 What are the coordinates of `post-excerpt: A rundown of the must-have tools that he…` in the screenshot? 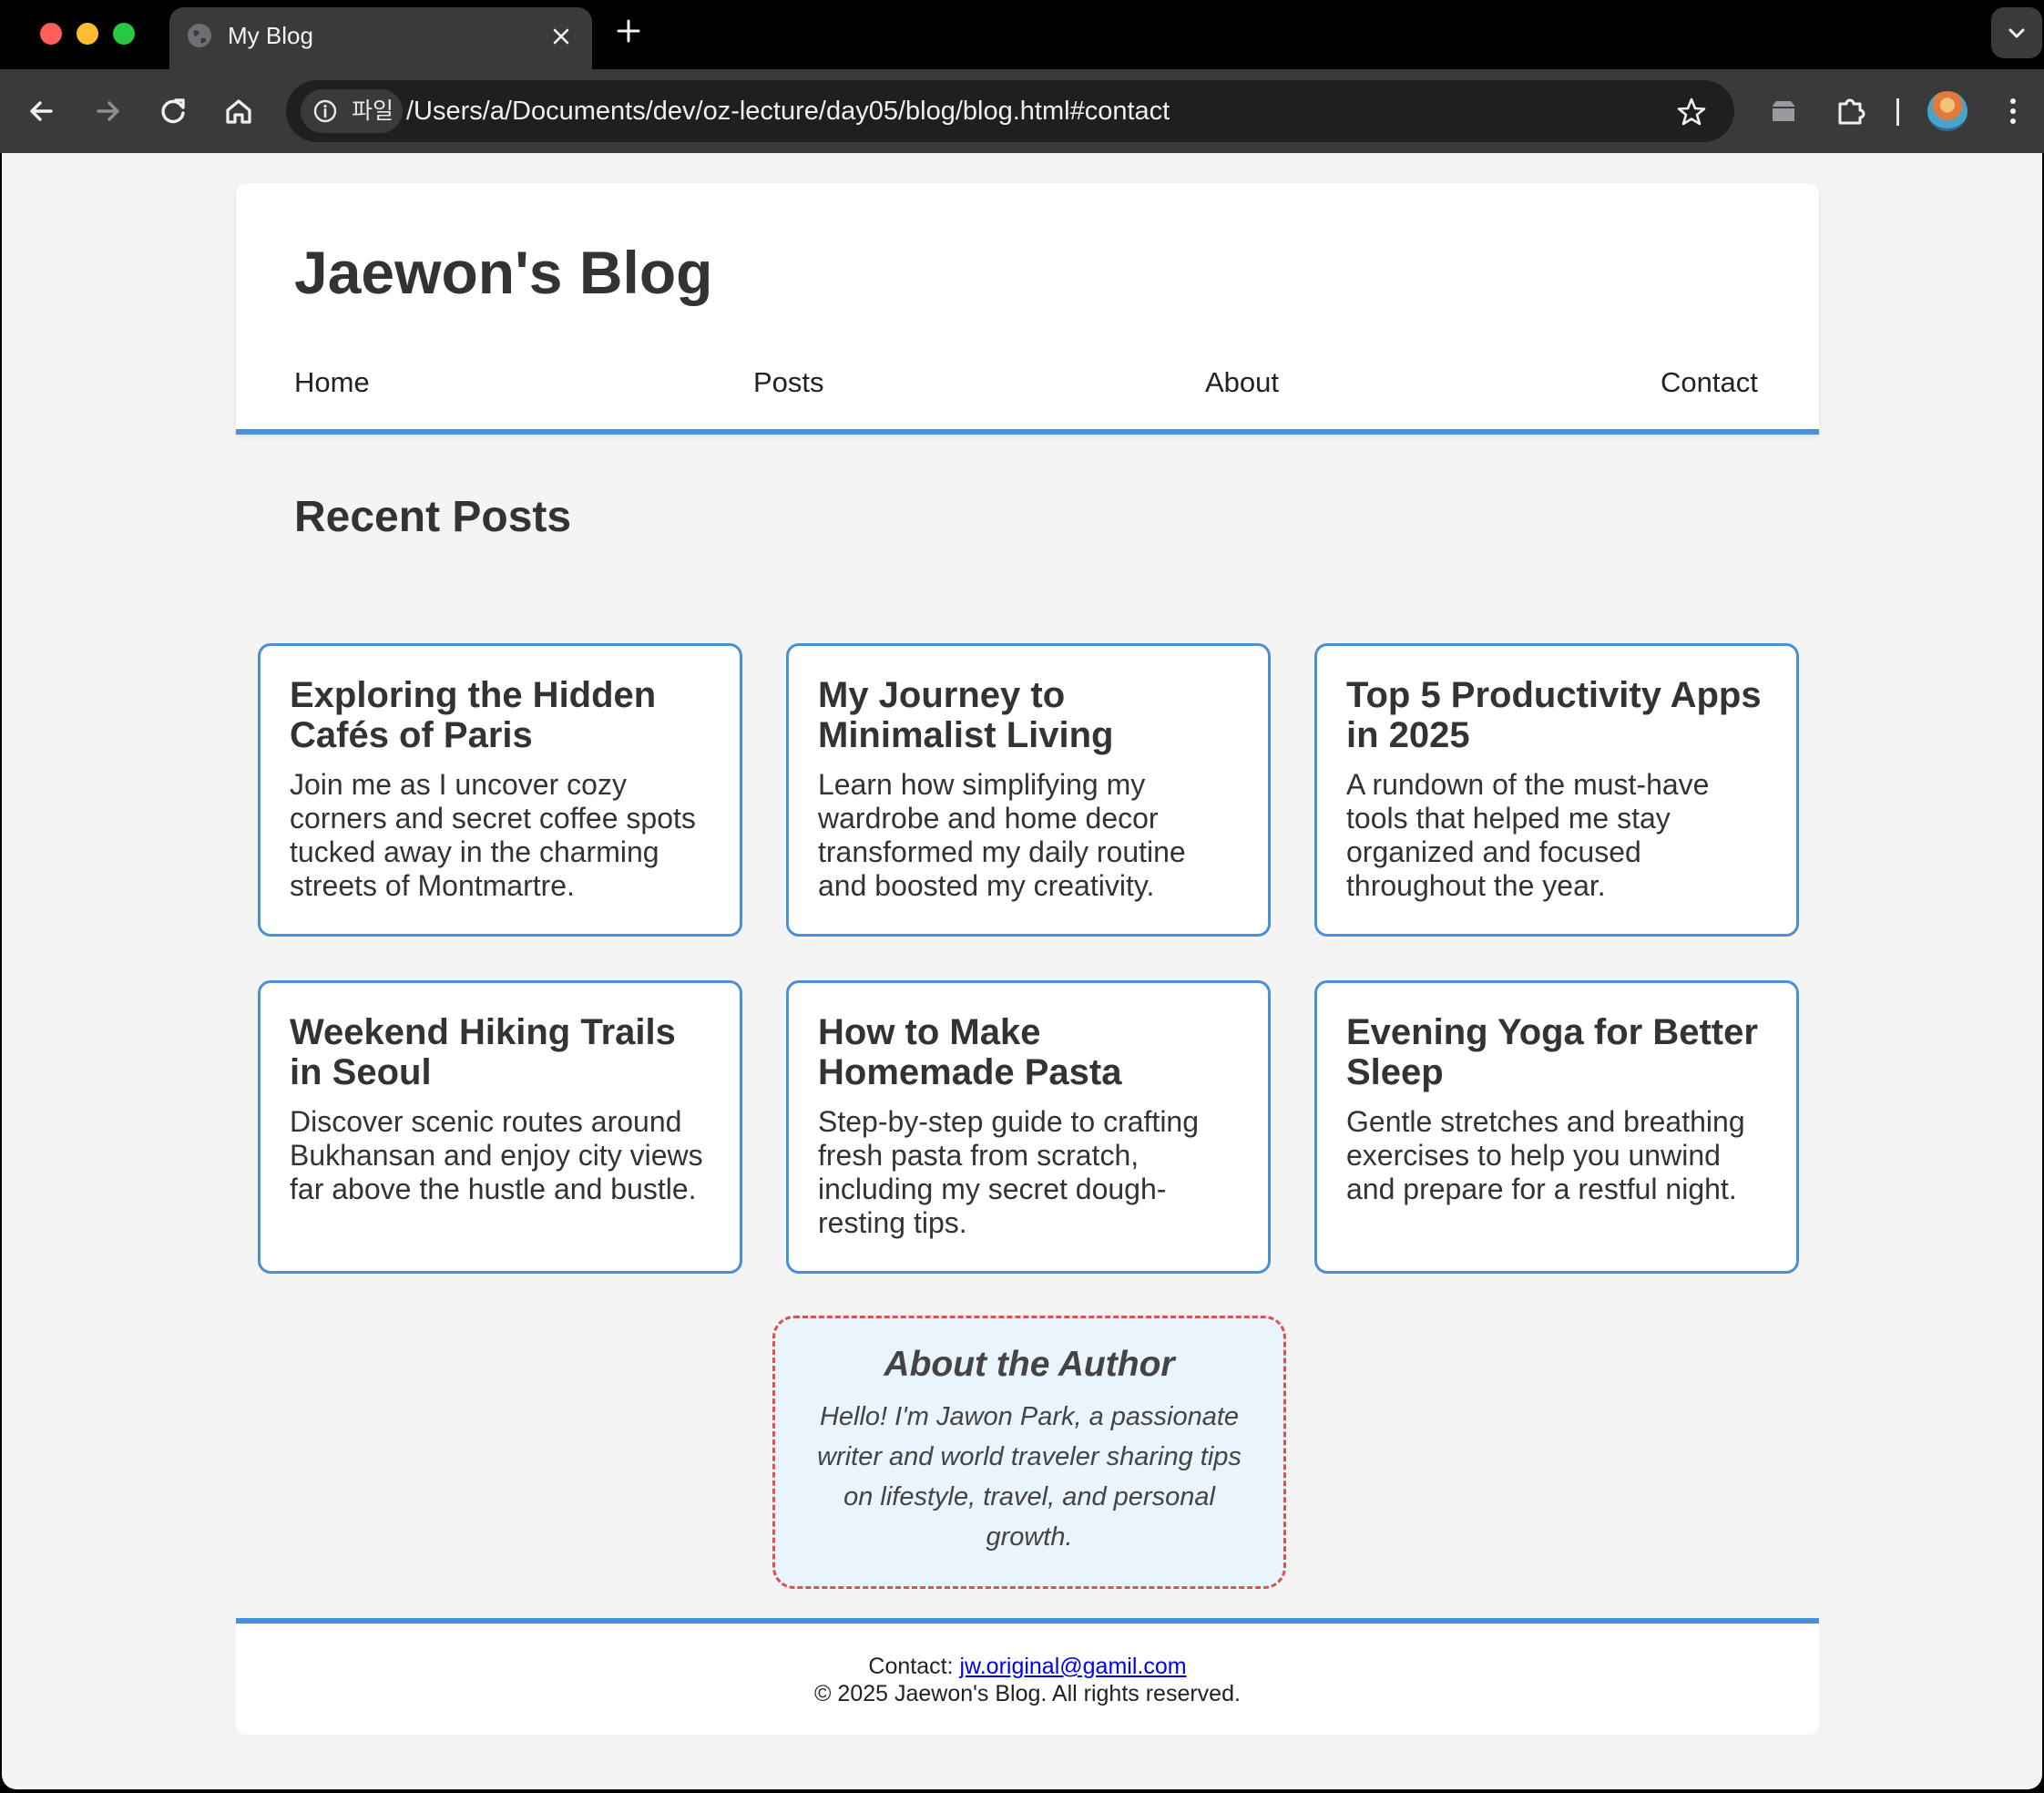 It's located at (1528, 835).